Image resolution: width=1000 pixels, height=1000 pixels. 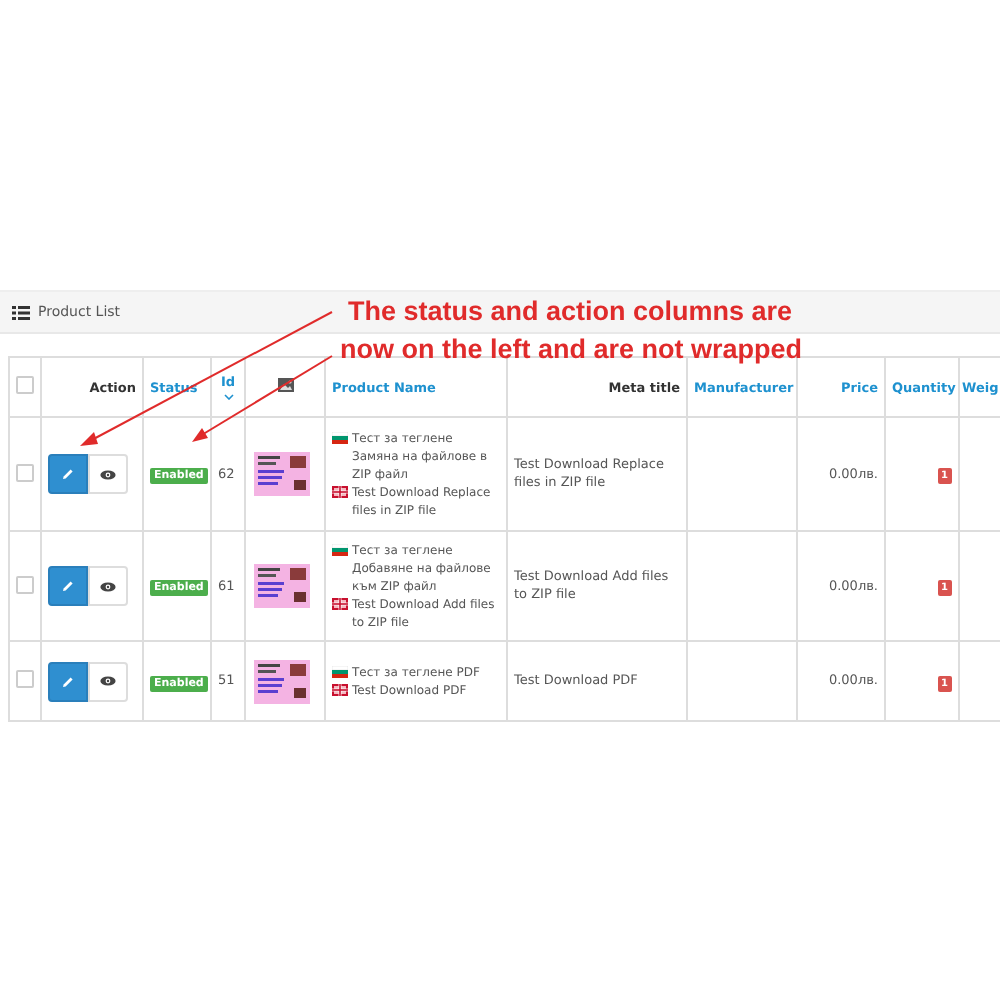 What do you see at coordinates (571, 350) in the screenshot?
I see `annotation-text: now on the left and are not wrapped` at bounding box center [571, 350].